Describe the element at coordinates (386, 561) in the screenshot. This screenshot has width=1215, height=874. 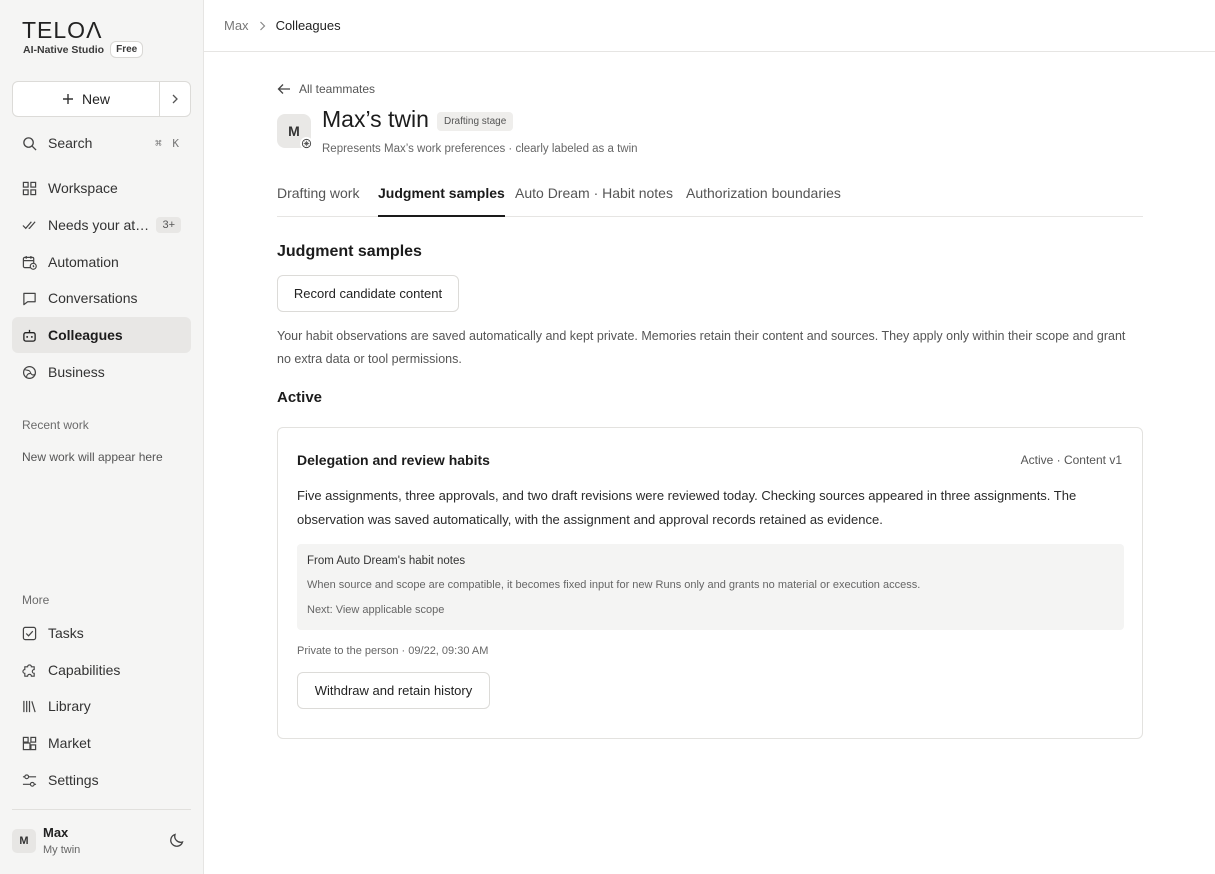
I see `note-title: From Auto Dream's habit notes` at that location.